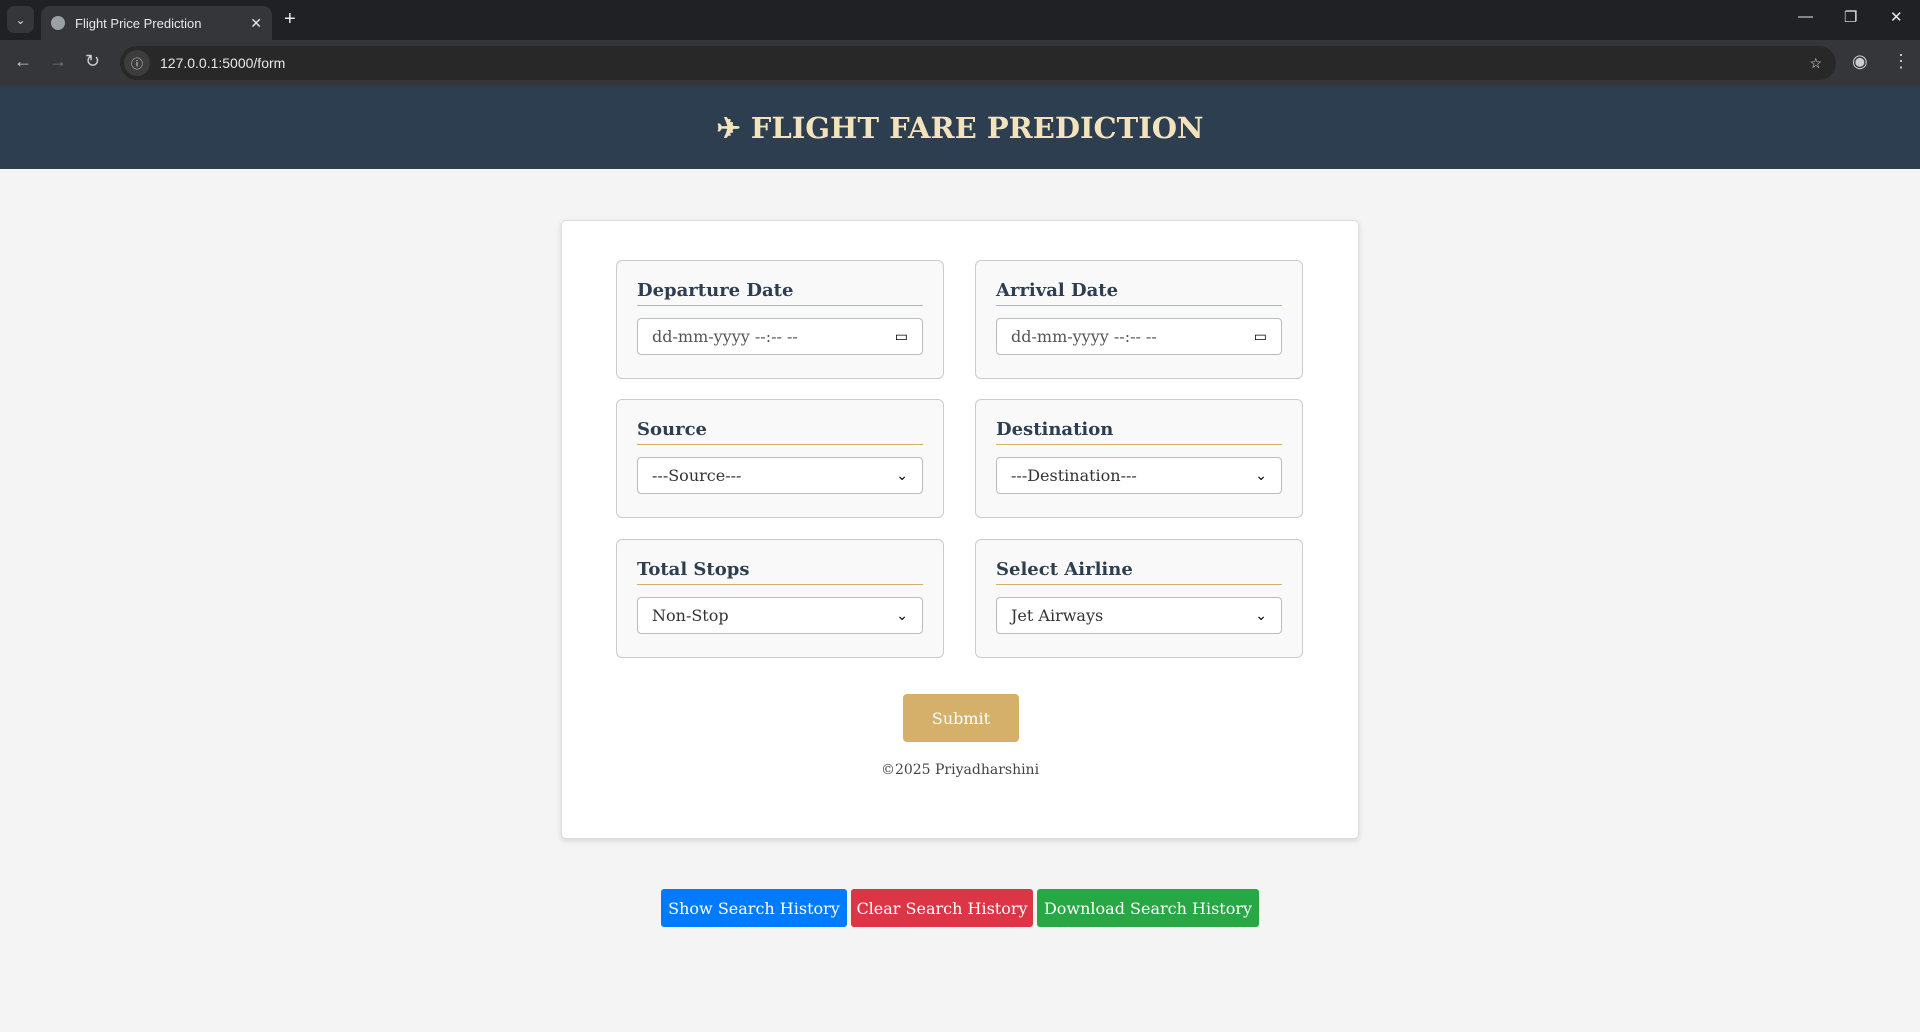  I want to click on destination-fieldset: Destination ---Destination--- ⌄, so click(1139, 458).